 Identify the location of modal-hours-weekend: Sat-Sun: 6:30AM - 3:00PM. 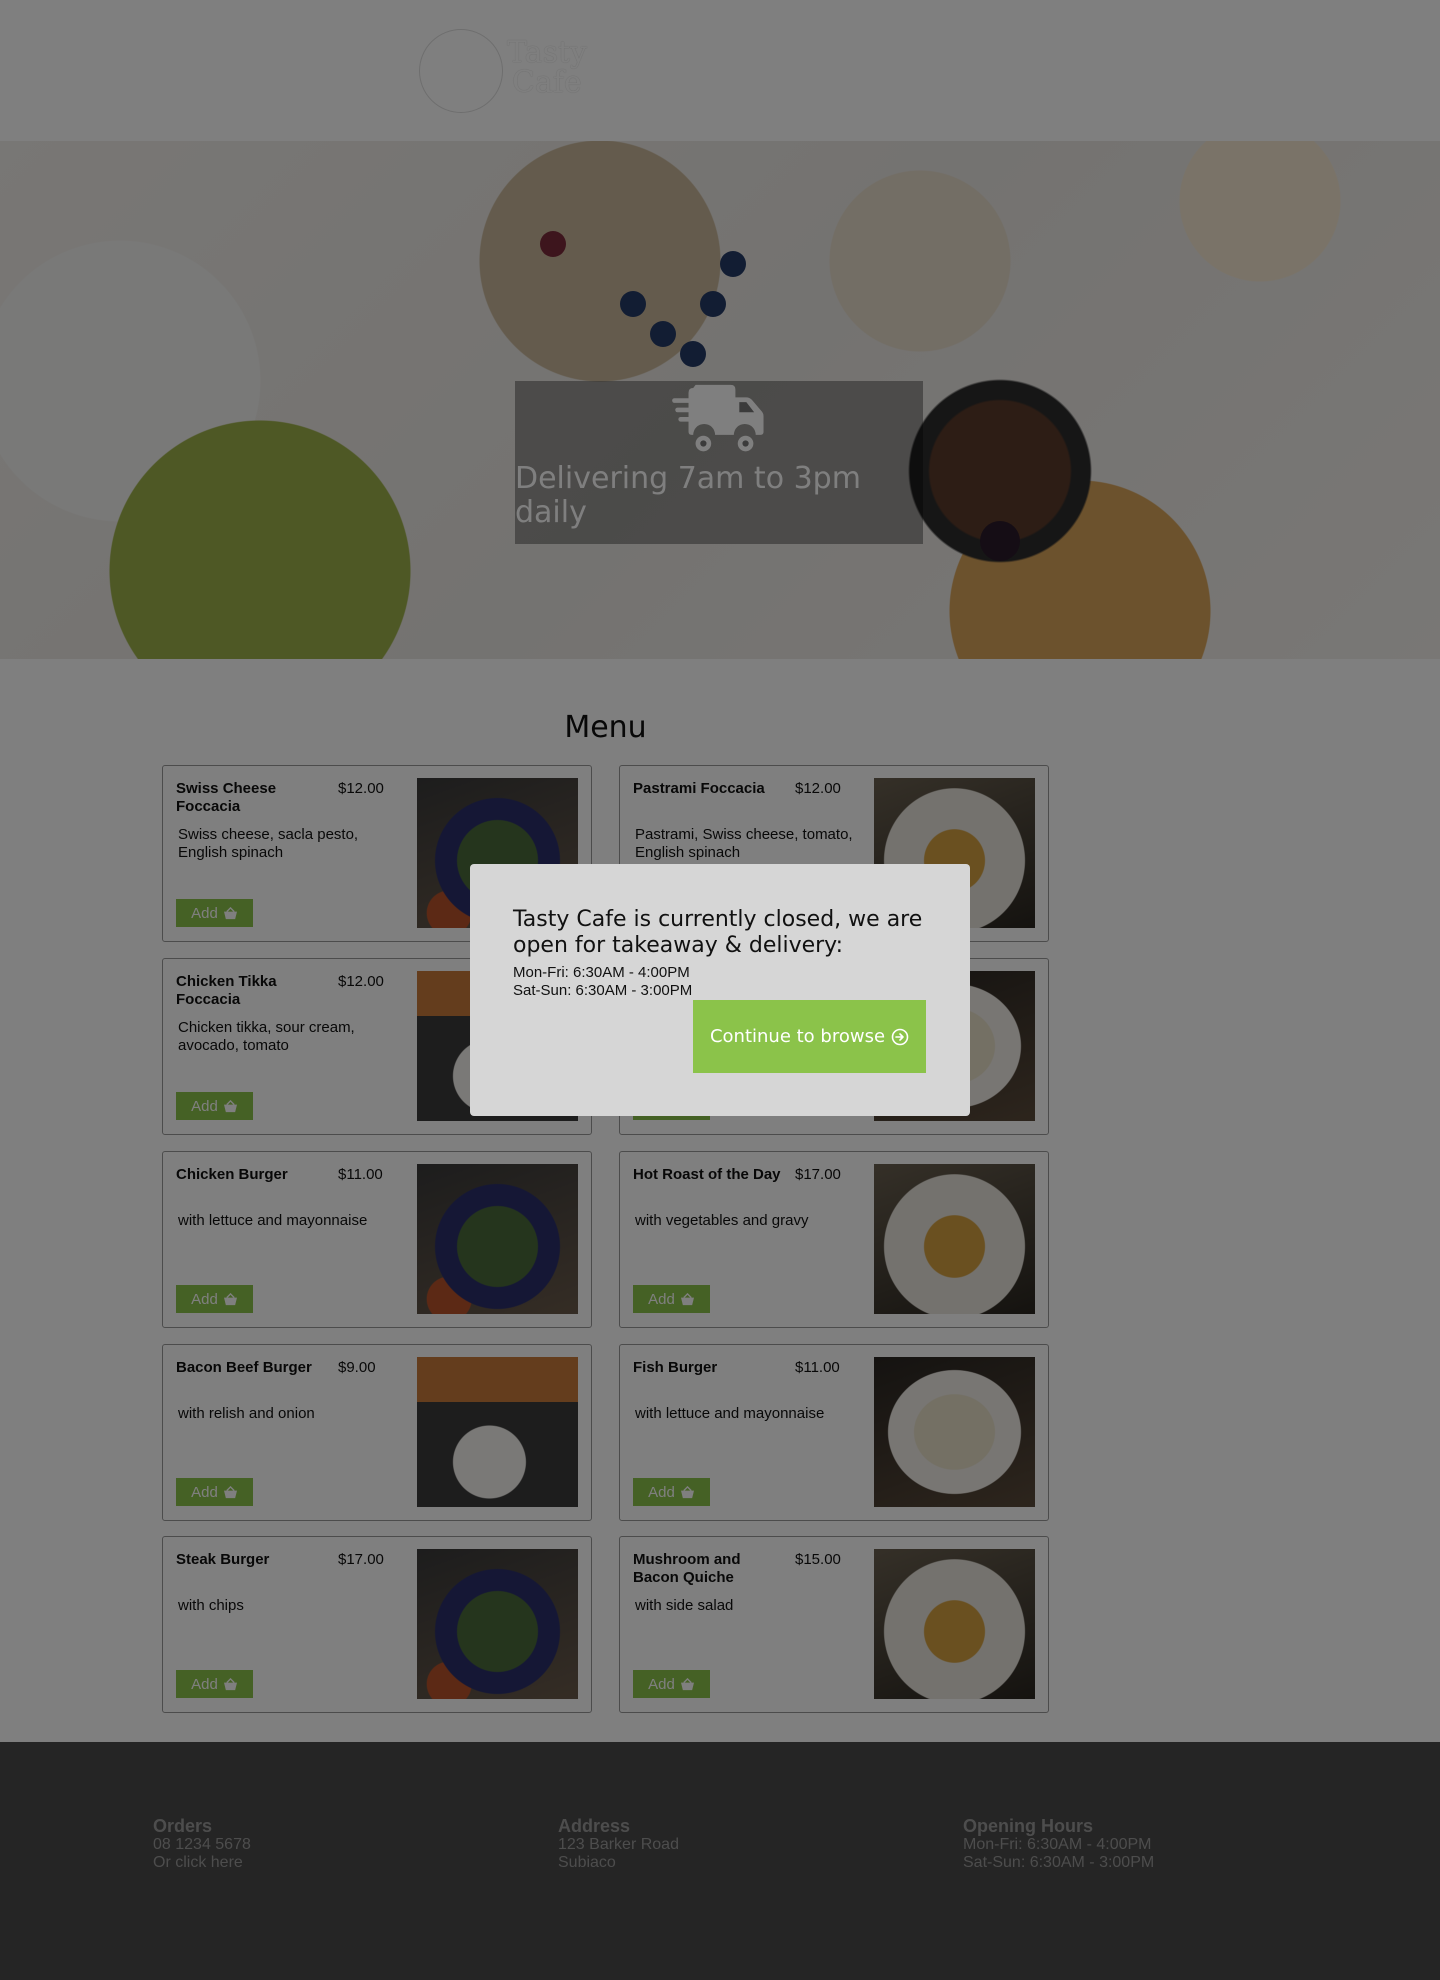
(603, 990).